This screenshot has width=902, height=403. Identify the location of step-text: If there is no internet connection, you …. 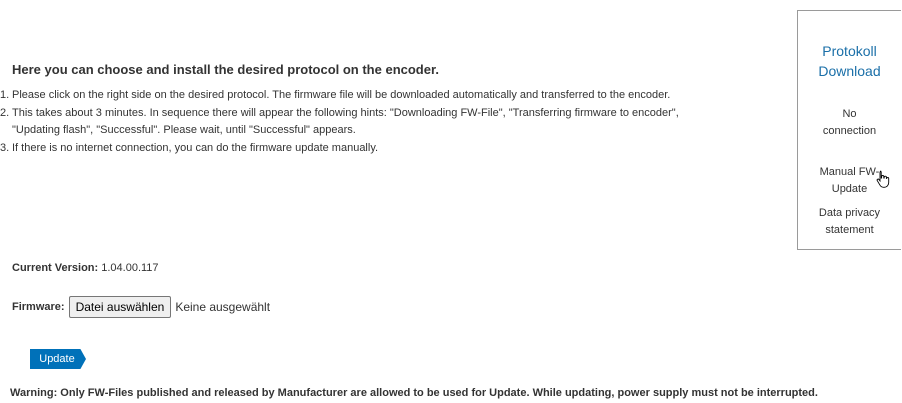
(195, 147).